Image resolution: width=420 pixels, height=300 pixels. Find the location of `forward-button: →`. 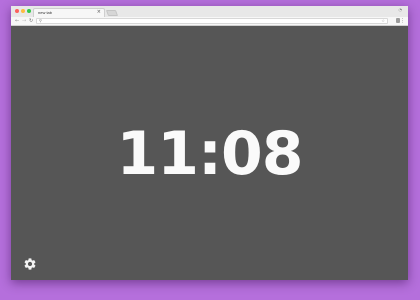

forward-button: → is located at coordinates (24, 21).